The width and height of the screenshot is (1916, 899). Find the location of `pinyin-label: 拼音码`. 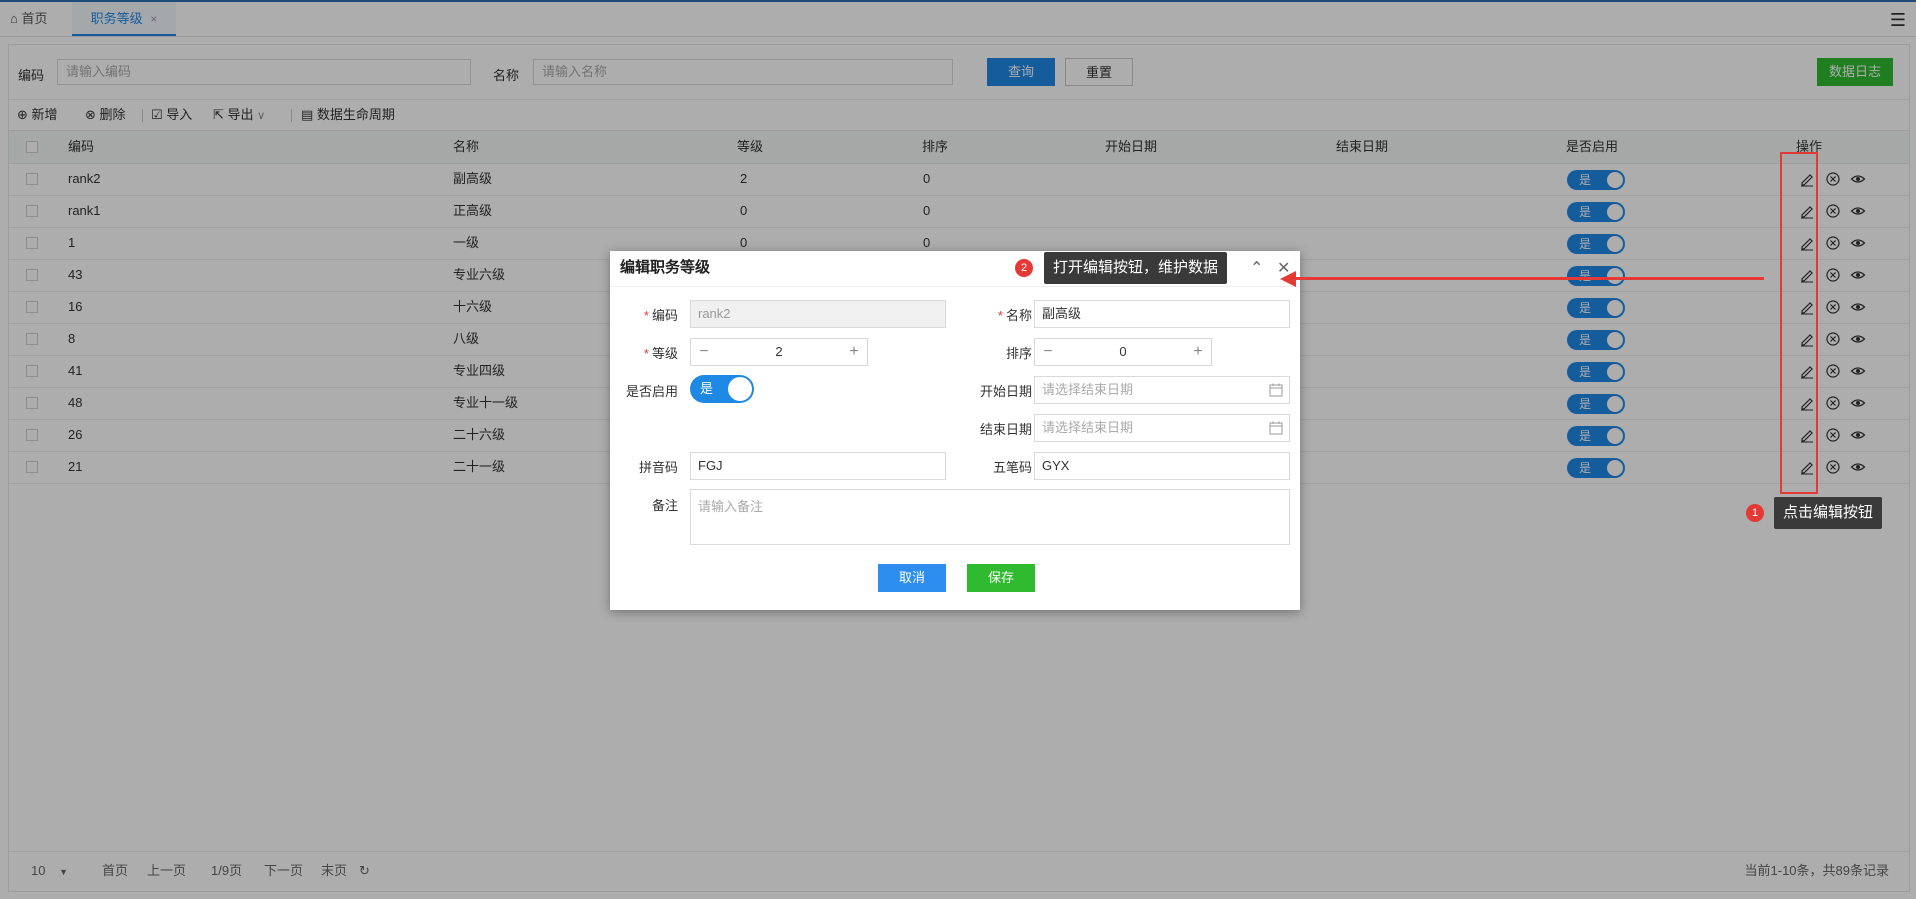

pinyin-label: 拼音码 is located at coordinates (658, 467).